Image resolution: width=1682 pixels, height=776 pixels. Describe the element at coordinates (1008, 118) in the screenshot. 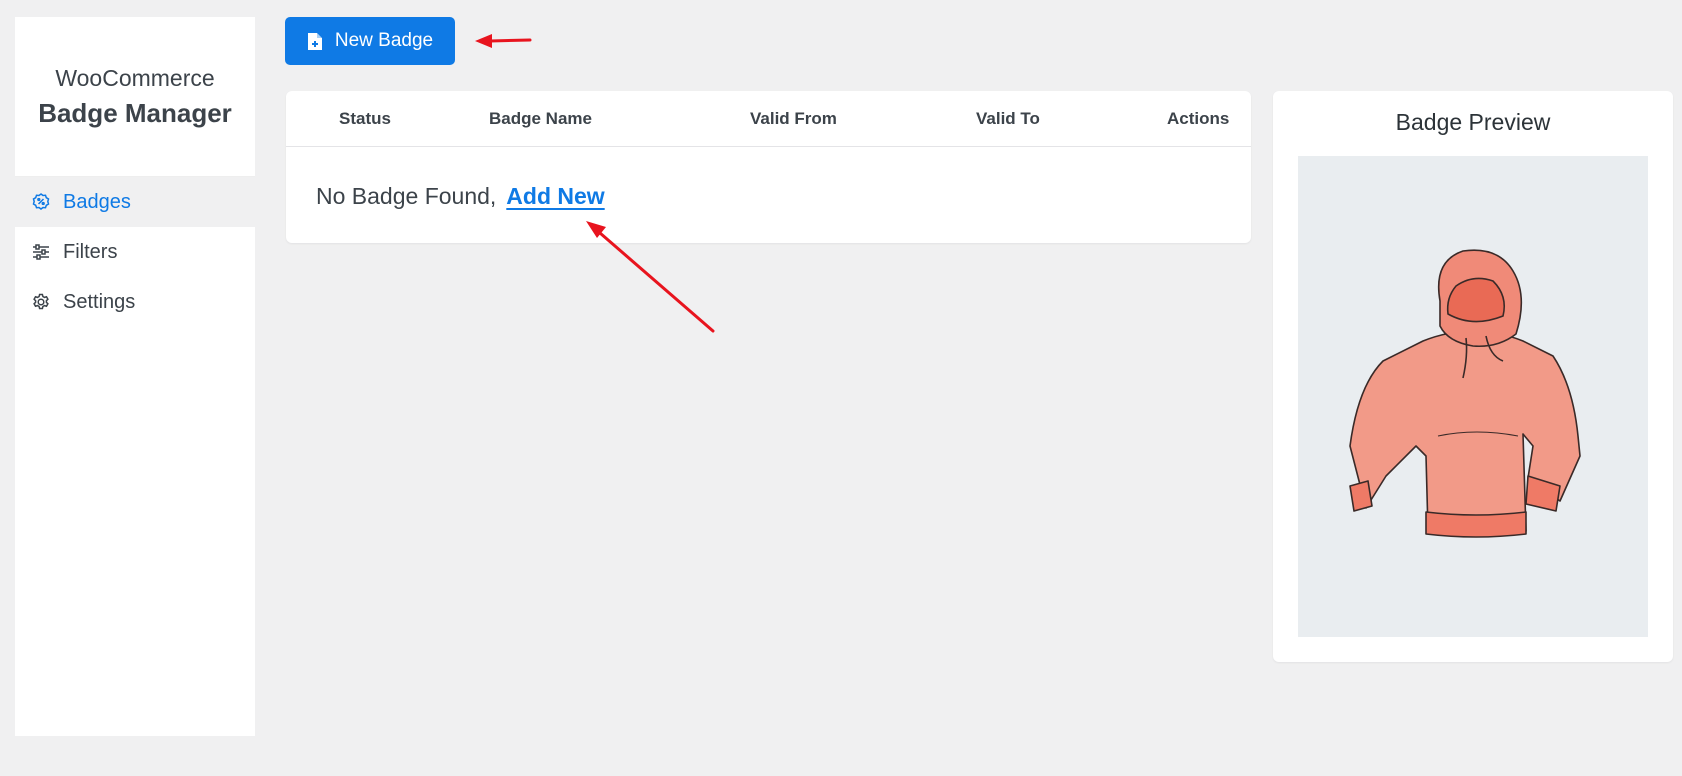

I see `column-header-valid-to: Valid To` at that location.